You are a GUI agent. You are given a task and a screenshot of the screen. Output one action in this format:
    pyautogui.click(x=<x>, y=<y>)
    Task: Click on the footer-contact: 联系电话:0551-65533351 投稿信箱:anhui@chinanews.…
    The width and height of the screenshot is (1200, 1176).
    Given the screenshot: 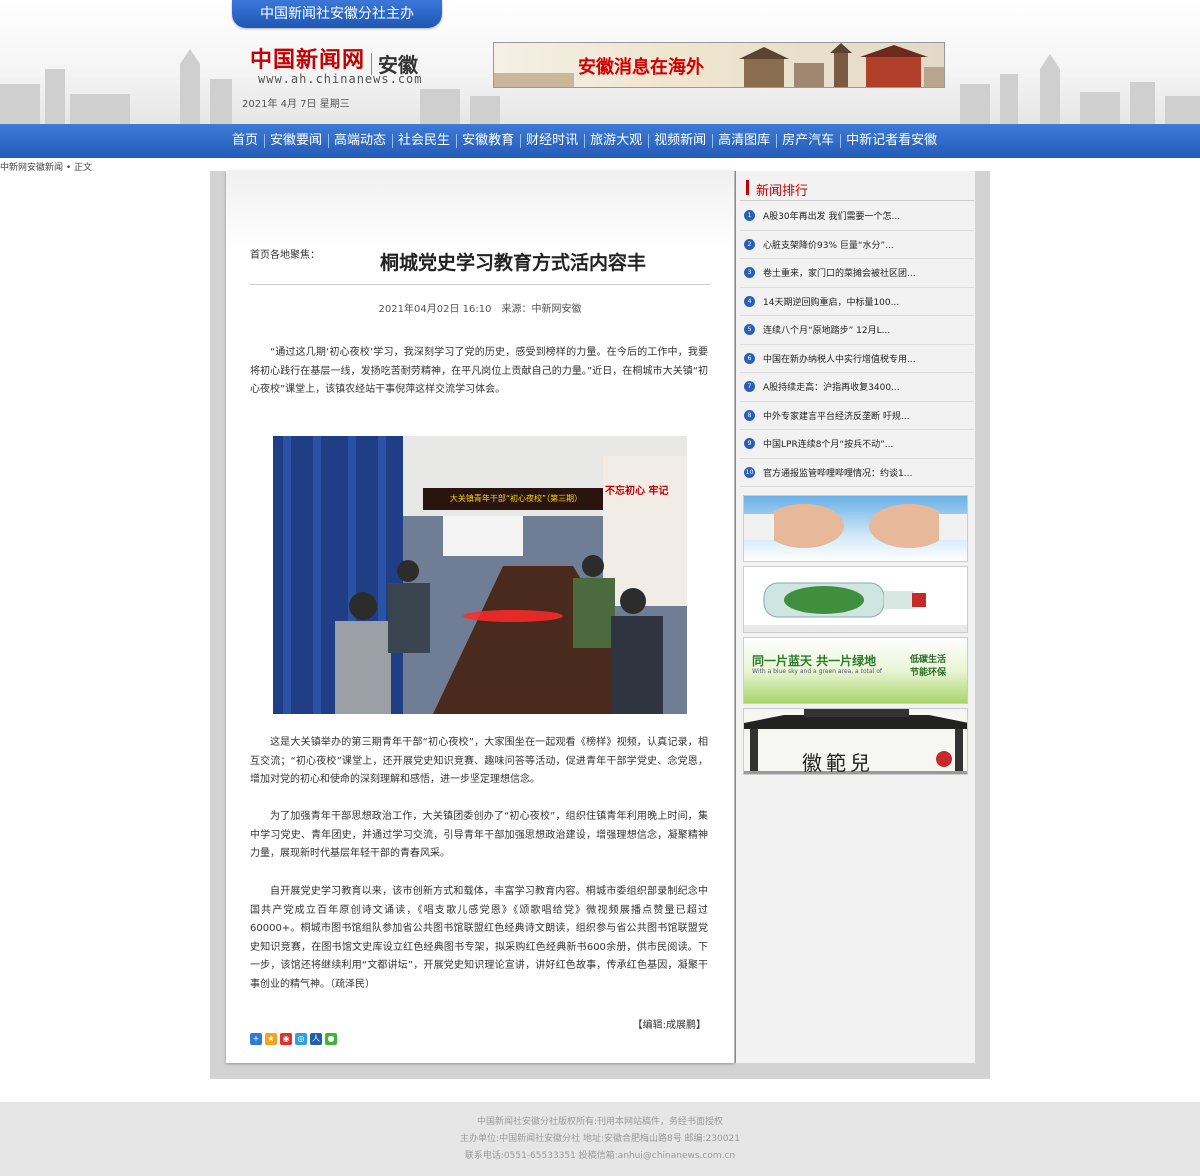 What is the action you would take?
    pyautogui.click(x=600, y=1156)
    